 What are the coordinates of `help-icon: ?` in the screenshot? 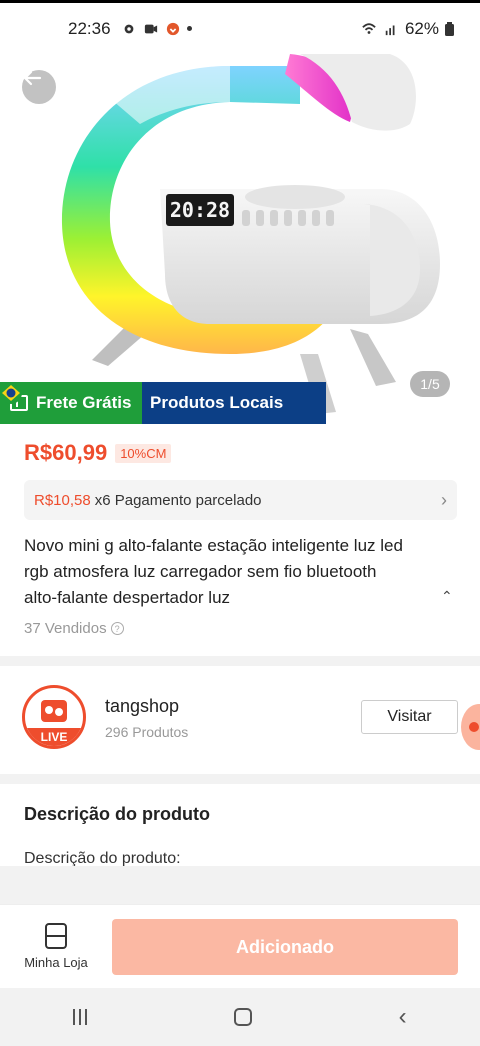 It's located at (117, 628).